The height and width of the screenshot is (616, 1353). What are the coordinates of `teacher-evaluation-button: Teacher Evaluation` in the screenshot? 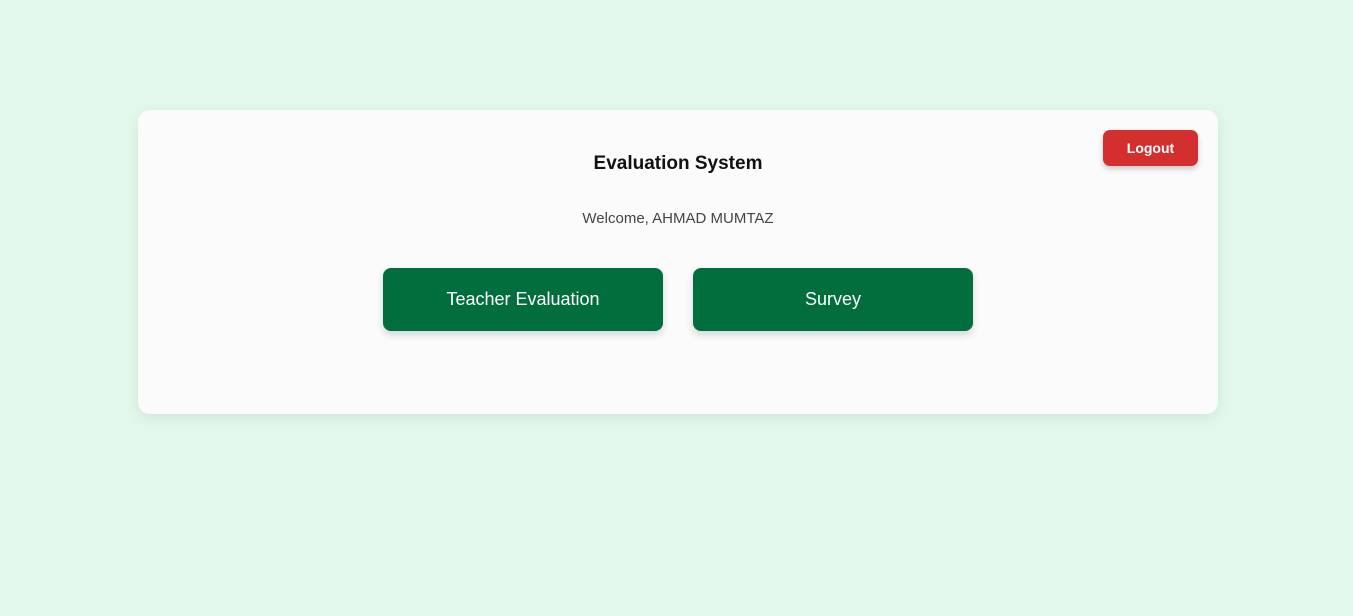 It's located at (523, 299).